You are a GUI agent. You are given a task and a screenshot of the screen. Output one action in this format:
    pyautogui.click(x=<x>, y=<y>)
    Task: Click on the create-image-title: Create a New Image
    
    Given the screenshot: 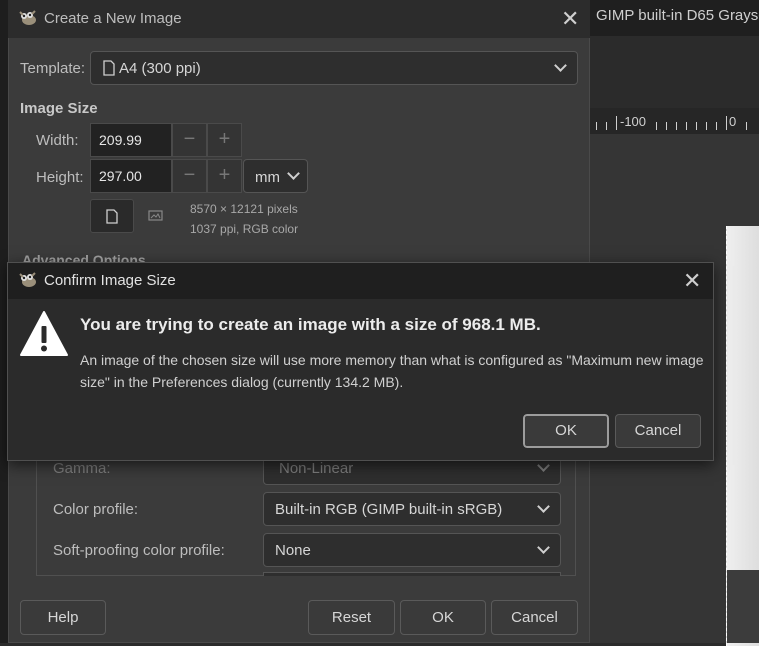 What is the action you would take?
    pyautogui.click(x=113, y=18)
    